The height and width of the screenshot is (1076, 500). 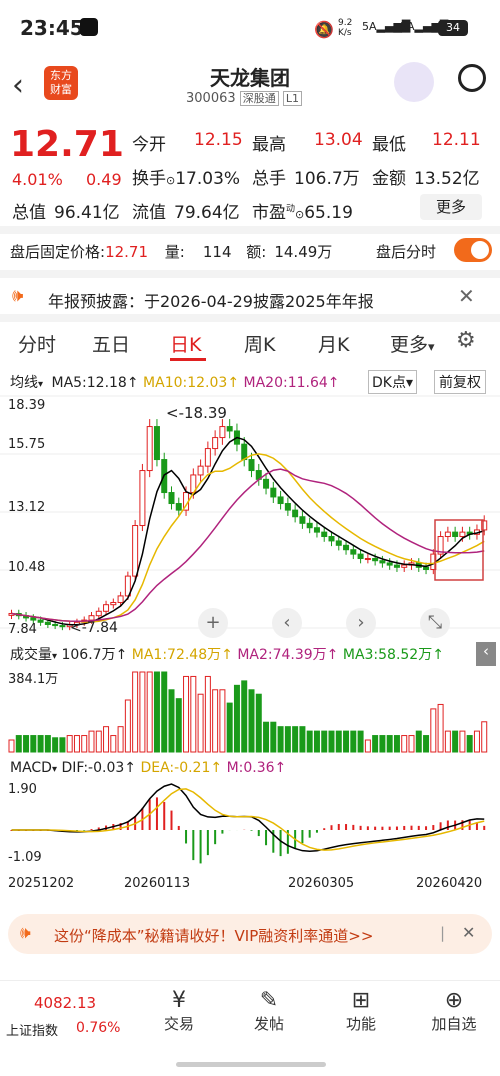 What do you see at coordinates (98, 1028) in the screenshot?
I see `index-pct: 0.76%` at bounding box center [98, 1028].